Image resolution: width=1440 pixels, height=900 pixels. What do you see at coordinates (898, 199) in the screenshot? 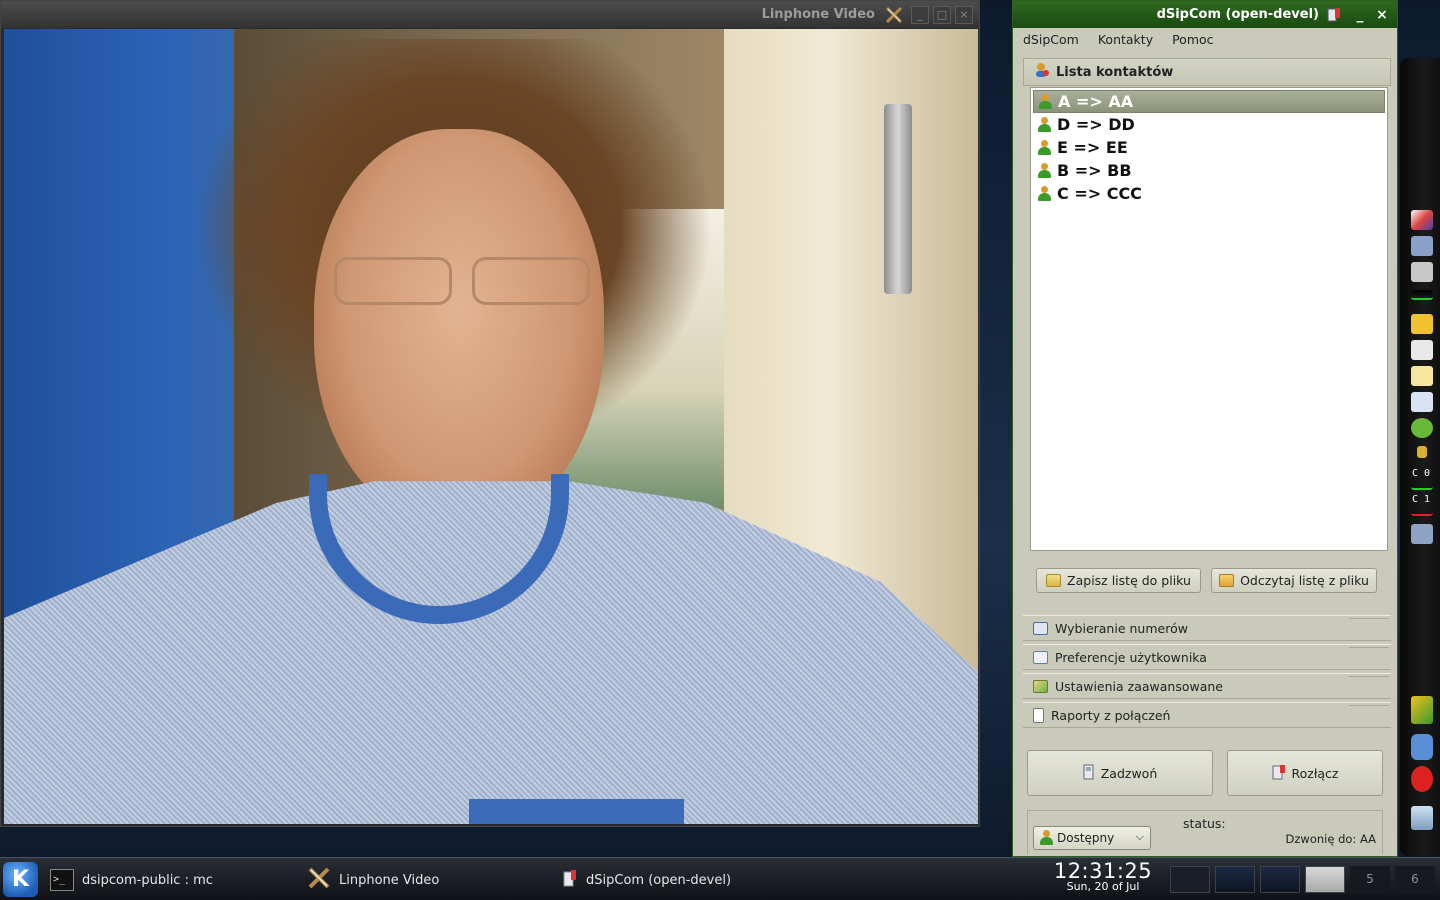
I see `scene-door-handle` at bounding box center [898, 199].